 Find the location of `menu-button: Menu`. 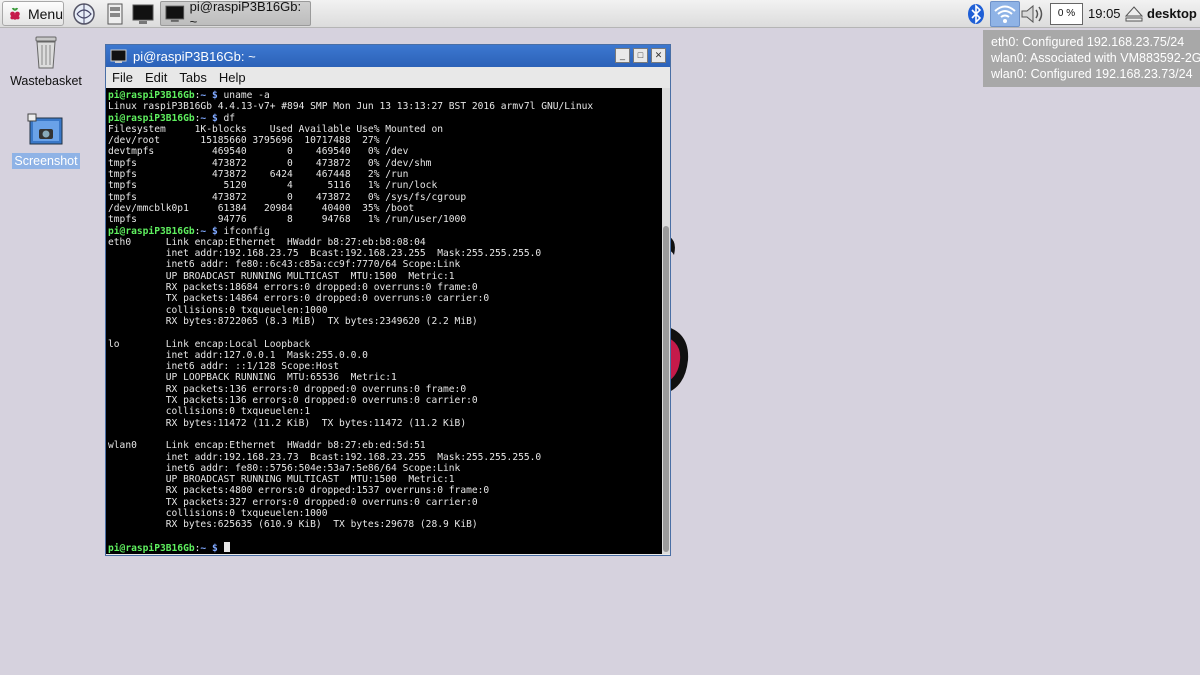

menu-button: Menu is located at coordinates (33, 13).